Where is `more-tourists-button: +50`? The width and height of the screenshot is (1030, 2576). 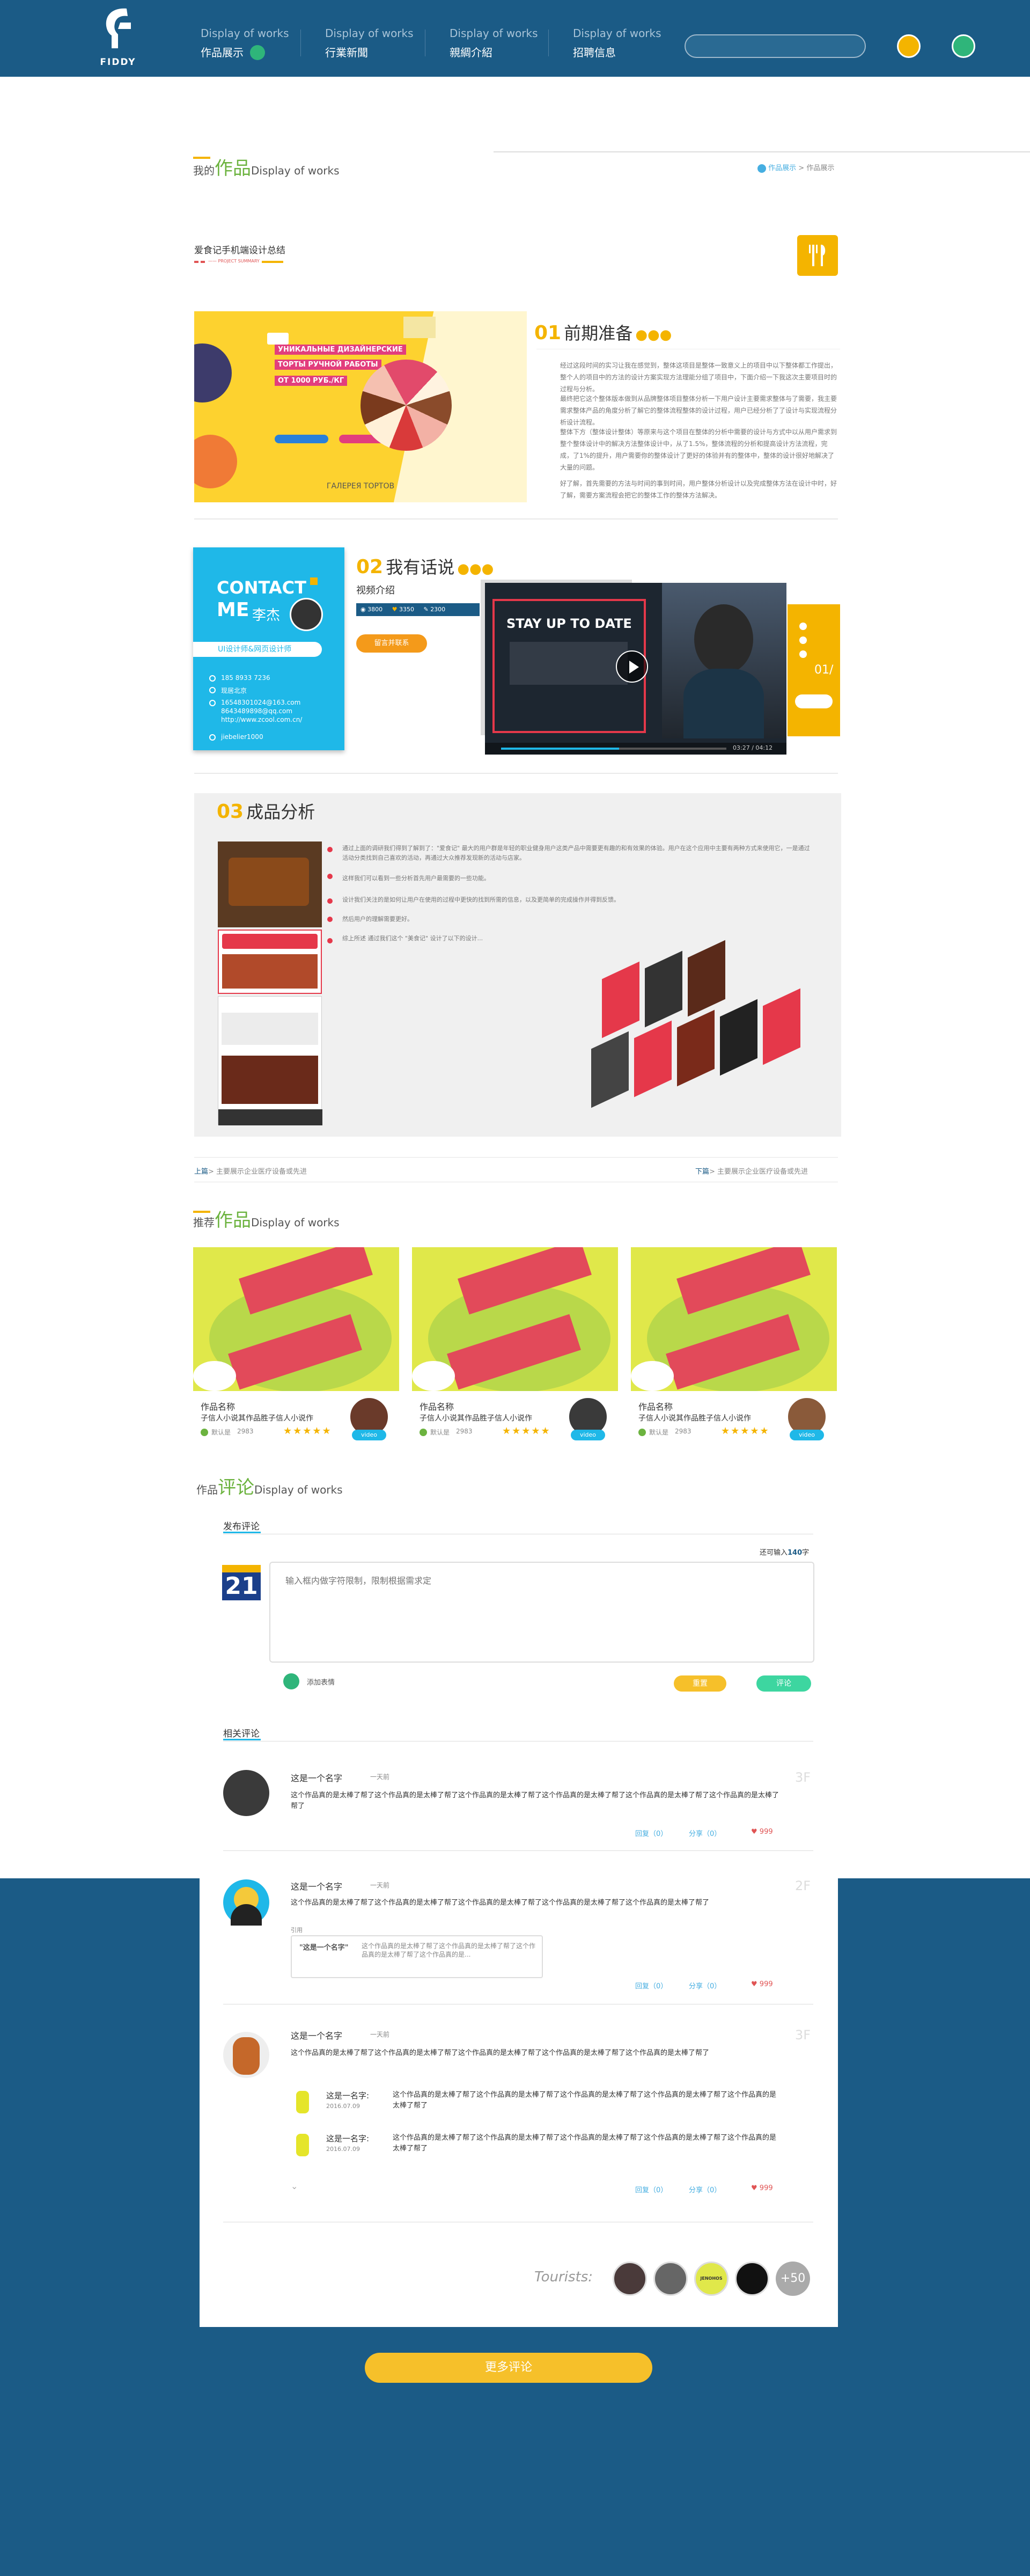
more-tourists-button: +50 is located at coordinates (793, 2279).